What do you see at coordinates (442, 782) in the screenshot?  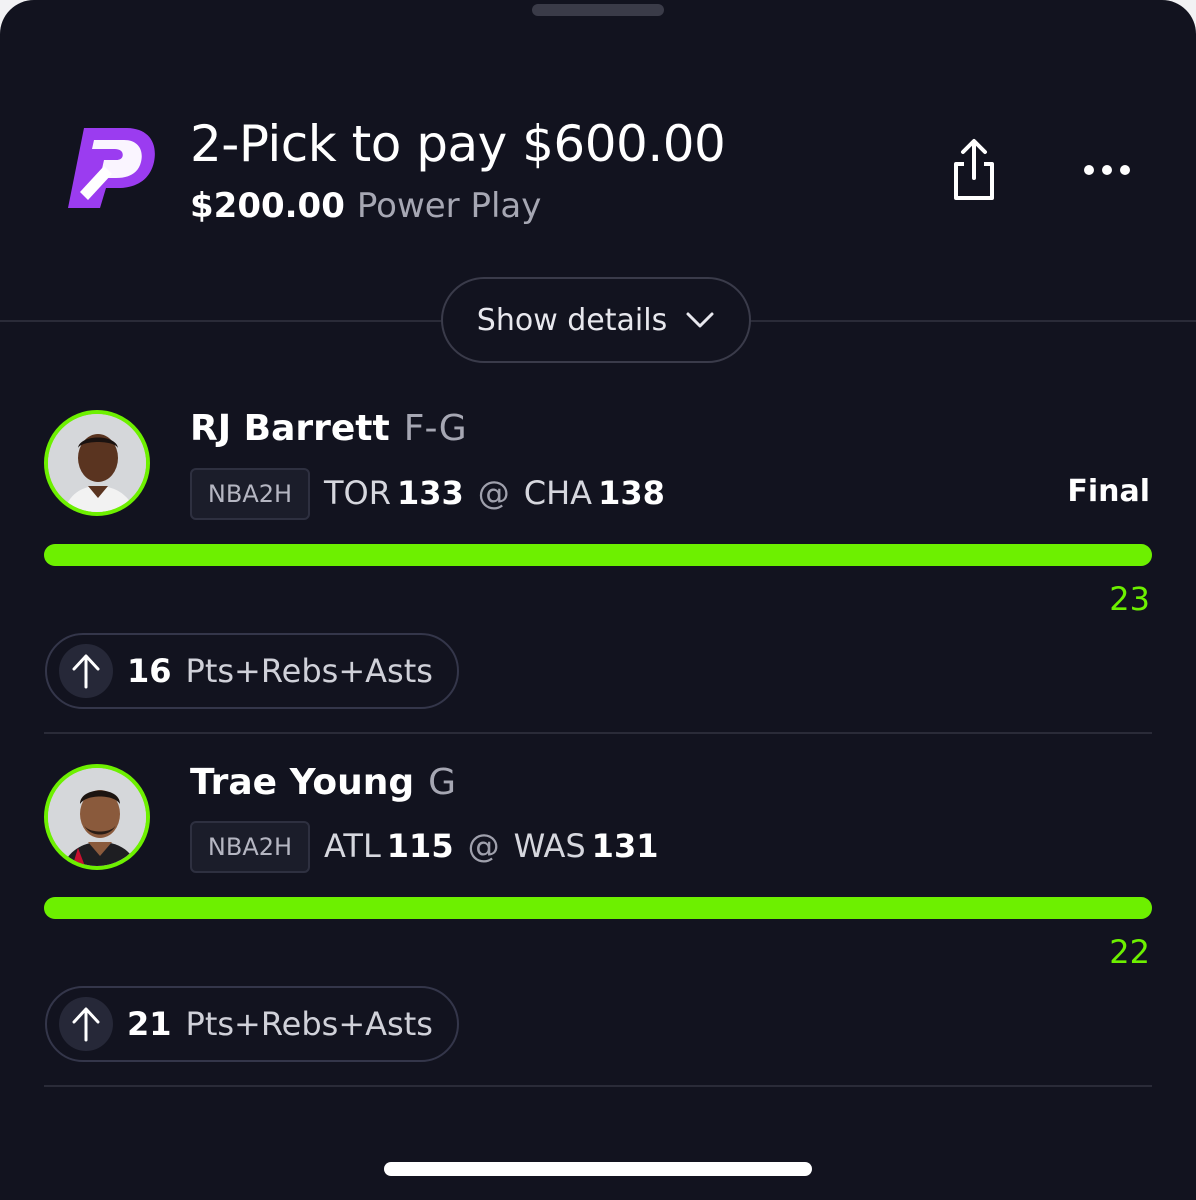 I see `player-position: G` at bounding box center [442, 782].